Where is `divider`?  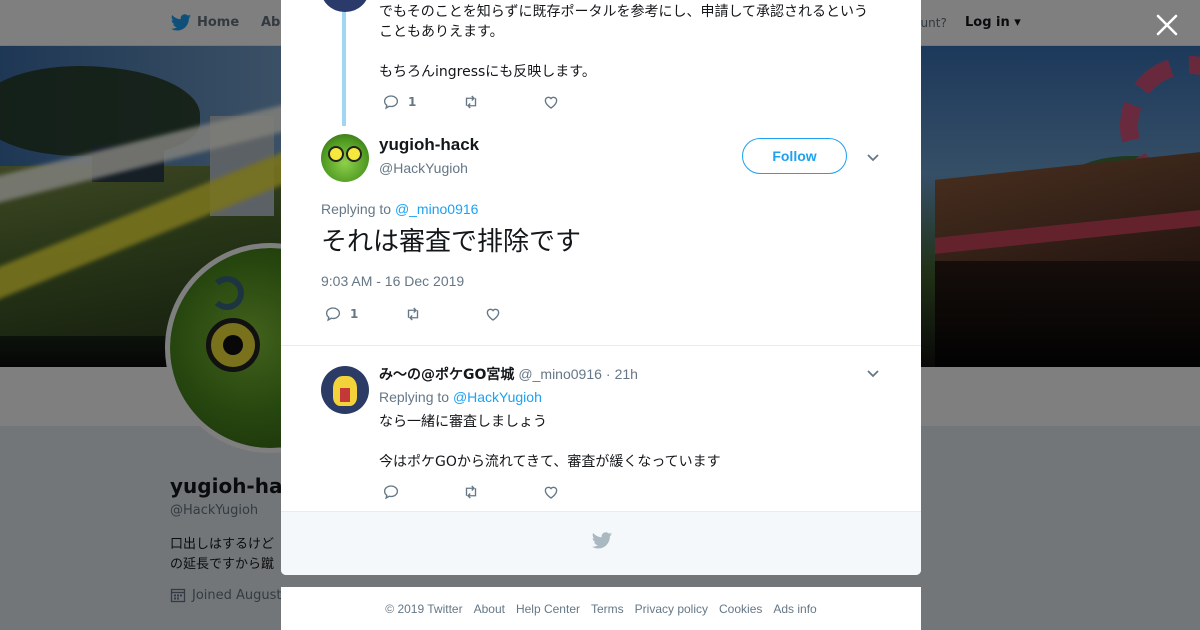 divider is located at coordinates (601, 345).